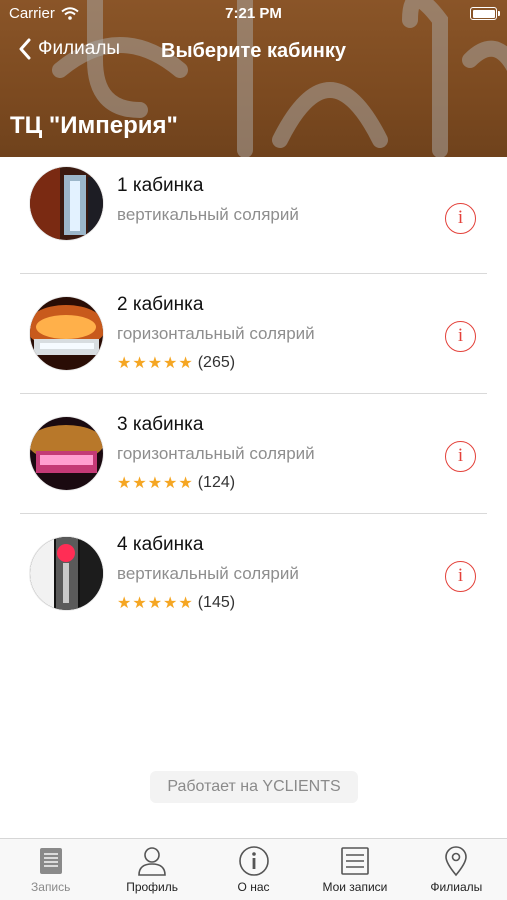  Describe the element at coordinates (355, 887) in the screenshot. I see `tab-label: Мои записи` at that location.